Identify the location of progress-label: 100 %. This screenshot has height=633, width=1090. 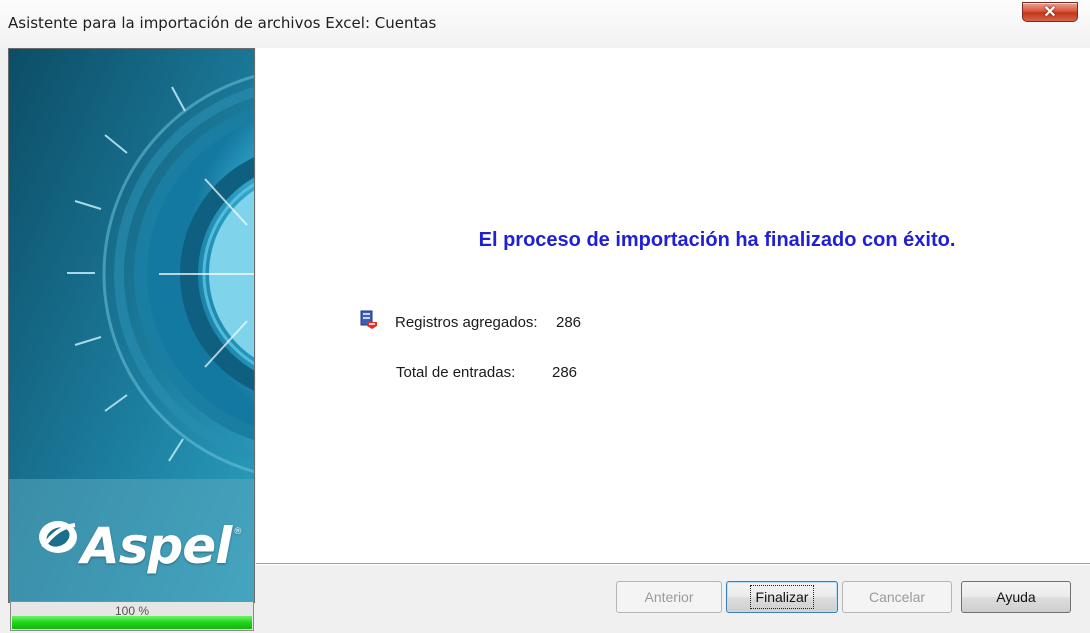
(132, 611).